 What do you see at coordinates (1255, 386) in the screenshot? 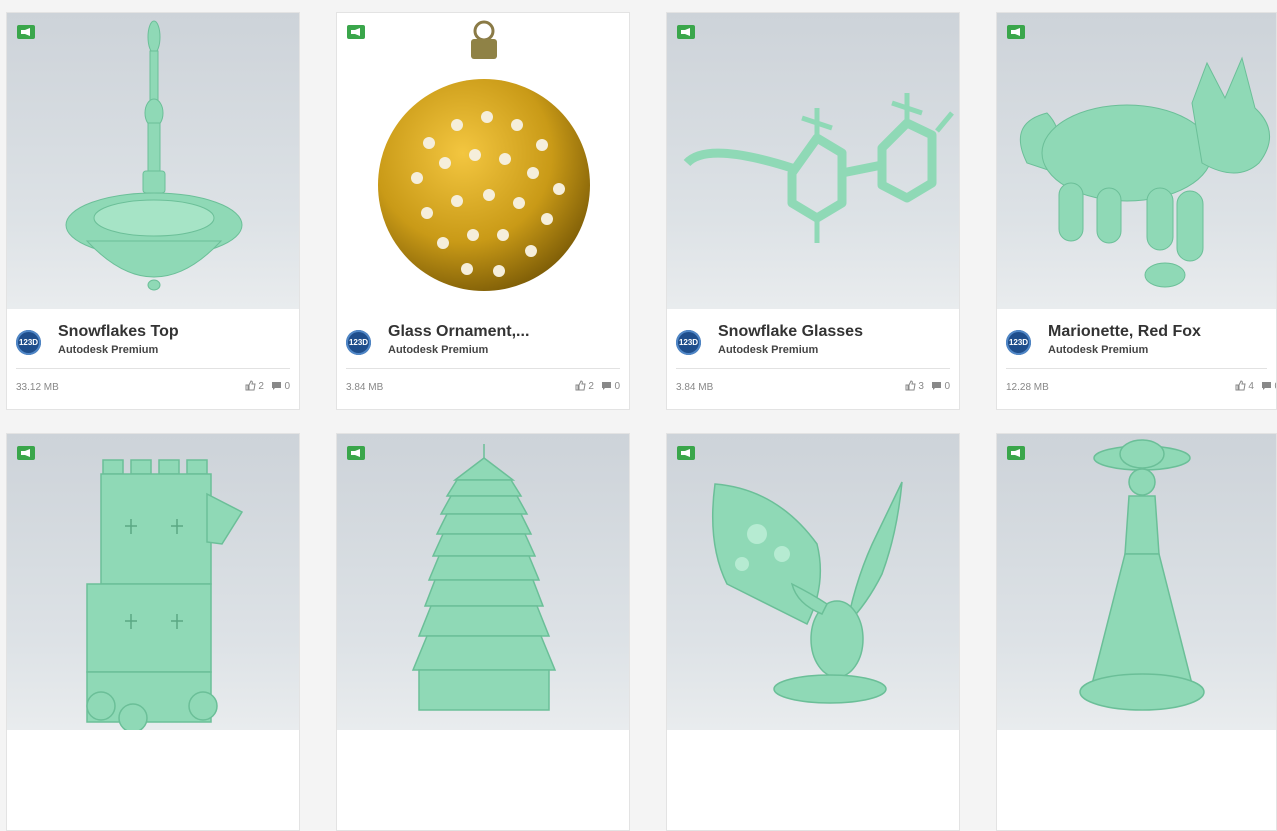
I see `model-stats: 4 0` at bounding box center [1255, 386].